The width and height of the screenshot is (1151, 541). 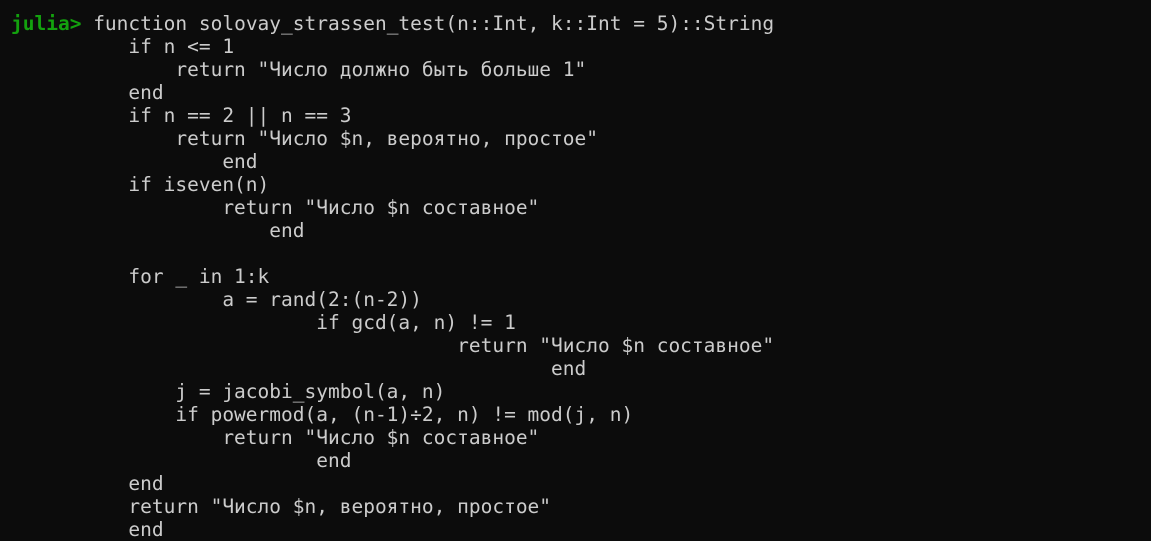 What do you see at coordinates (140, 276) in the screenshot?
I see `code-line-12: for _ in 1:k` at bounding box center [140, 276].